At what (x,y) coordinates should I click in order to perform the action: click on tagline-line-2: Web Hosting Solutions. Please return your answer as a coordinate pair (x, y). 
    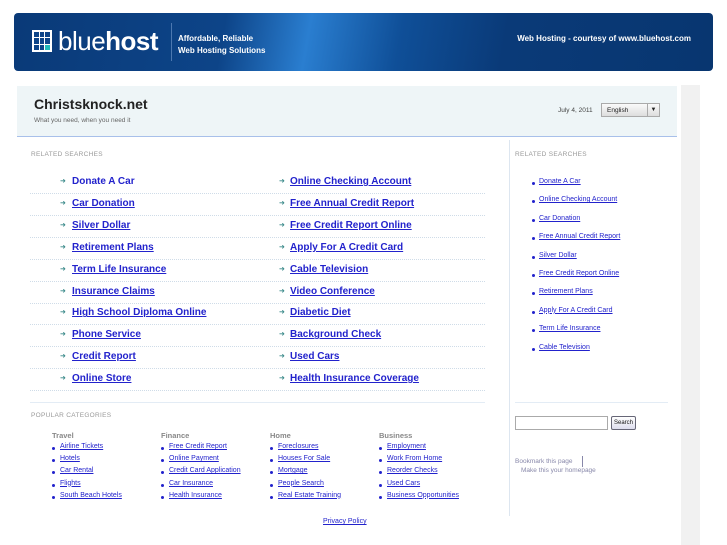
    Looking at the image, I should click on (222, 50).